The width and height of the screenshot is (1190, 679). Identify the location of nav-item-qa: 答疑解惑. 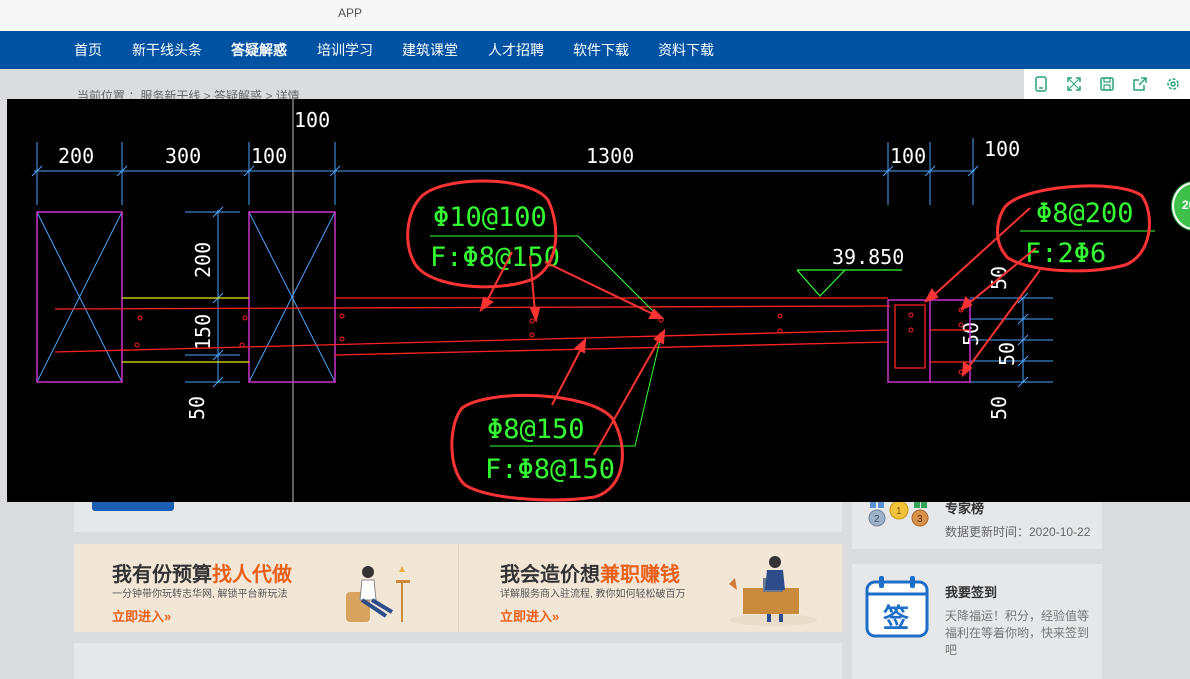
(259, 50).